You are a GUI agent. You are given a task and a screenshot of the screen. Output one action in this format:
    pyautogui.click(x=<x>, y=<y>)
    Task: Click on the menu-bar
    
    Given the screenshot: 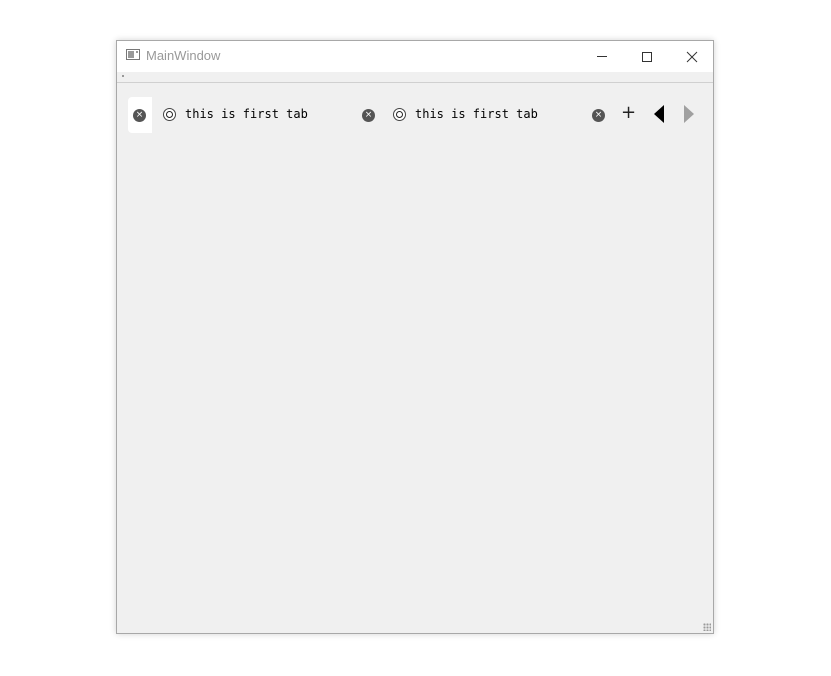 What is the action you would take?
    pyautogui.click(x=415, y=77)
    